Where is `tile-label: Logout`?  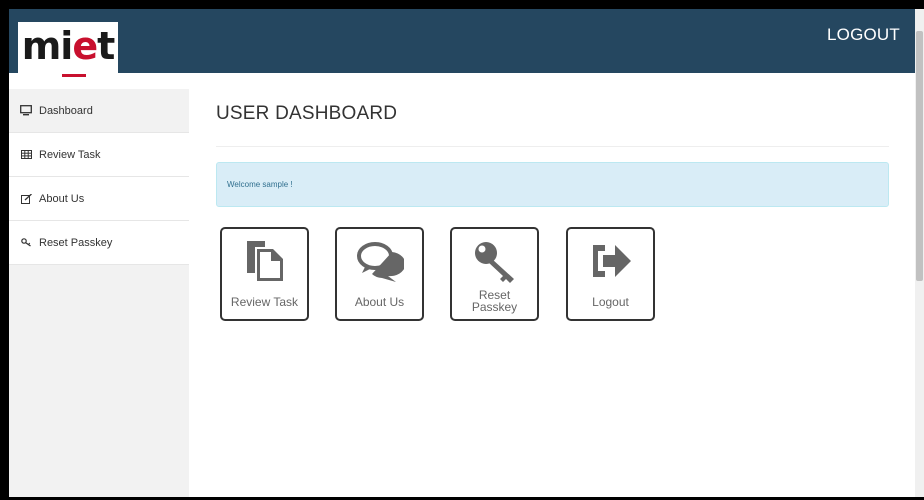
tile-label: Logout is located at coordinates (610, 302).